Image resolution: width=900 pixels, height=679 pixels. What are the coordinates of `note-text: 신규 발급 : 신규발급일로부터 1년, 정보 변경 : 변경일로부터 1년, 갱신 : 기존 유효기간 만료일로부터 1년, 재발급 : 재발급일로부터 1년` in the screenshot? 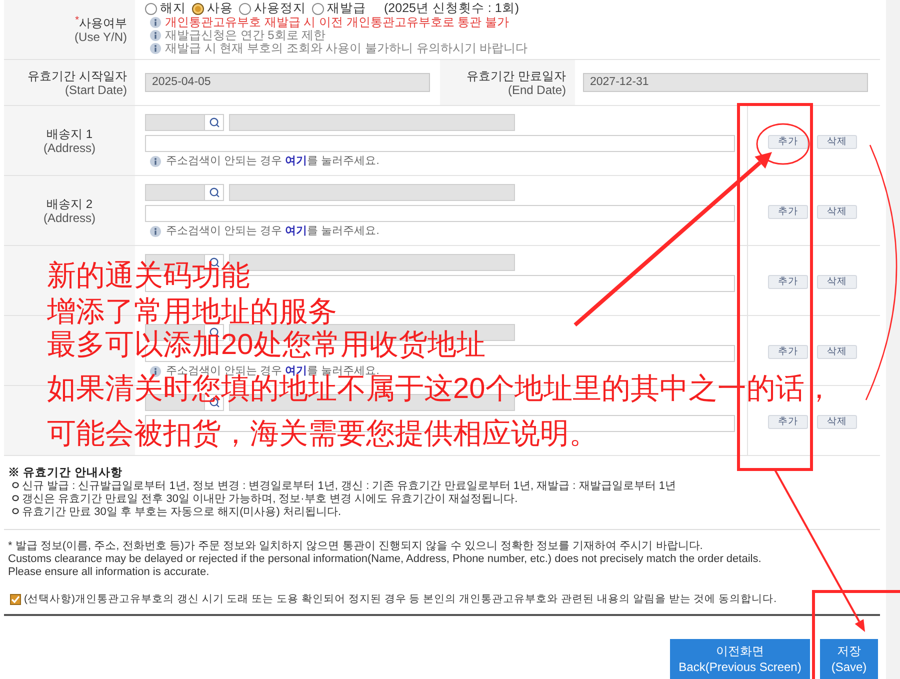 It's located at (349, 486).